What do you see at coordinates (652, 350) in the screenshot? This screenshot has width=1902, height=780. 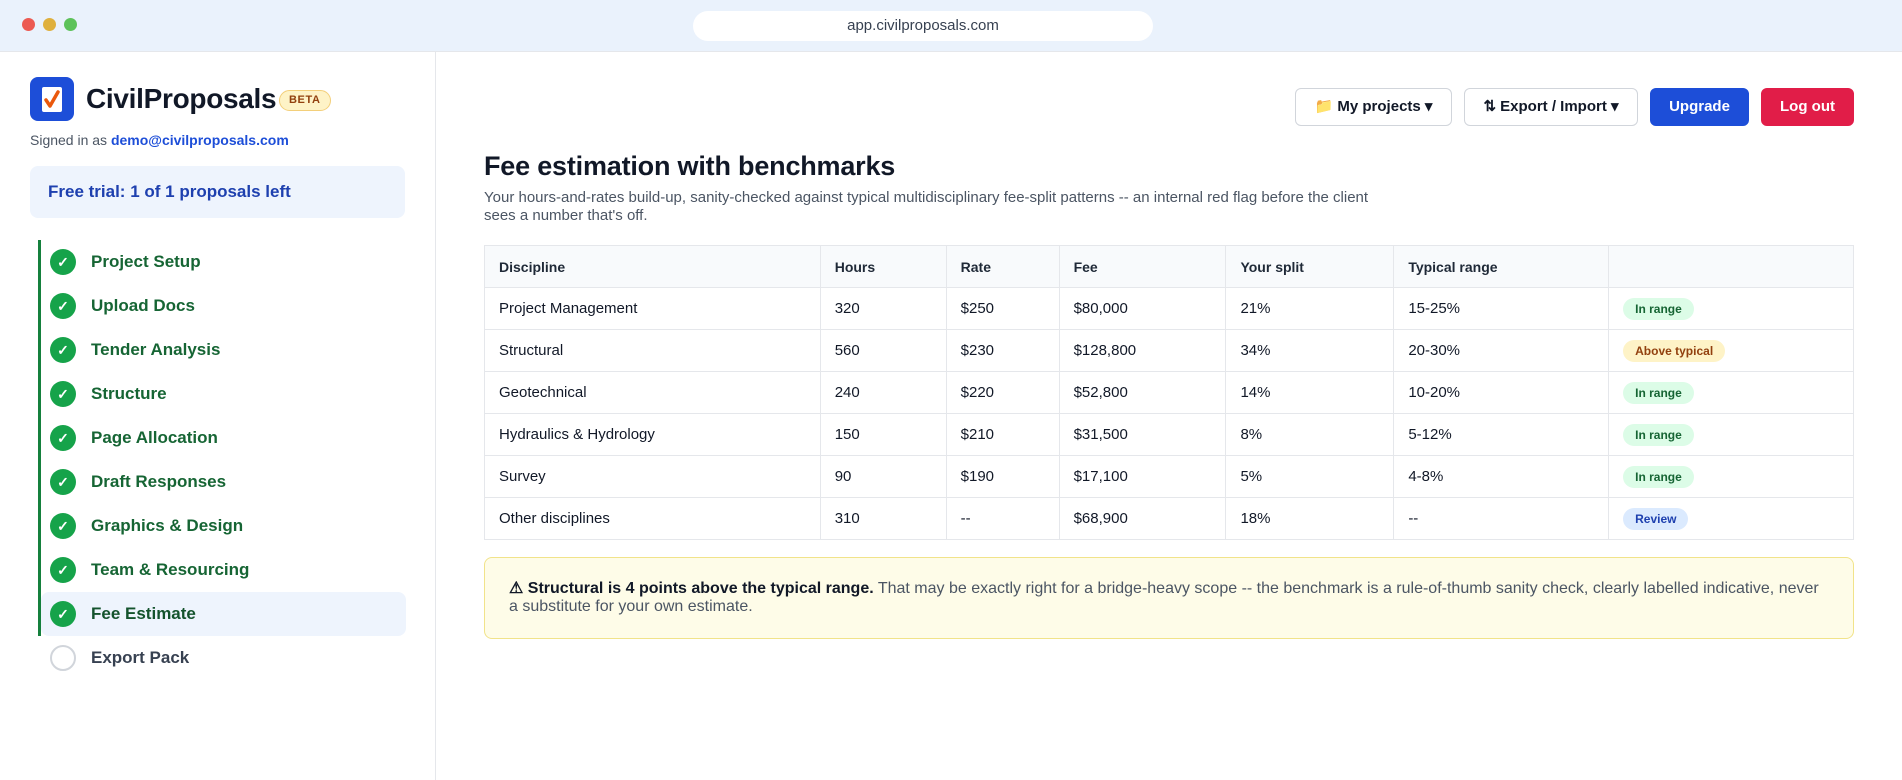 I see `cell-discipline: Structural` at bounding box center [652, 350].